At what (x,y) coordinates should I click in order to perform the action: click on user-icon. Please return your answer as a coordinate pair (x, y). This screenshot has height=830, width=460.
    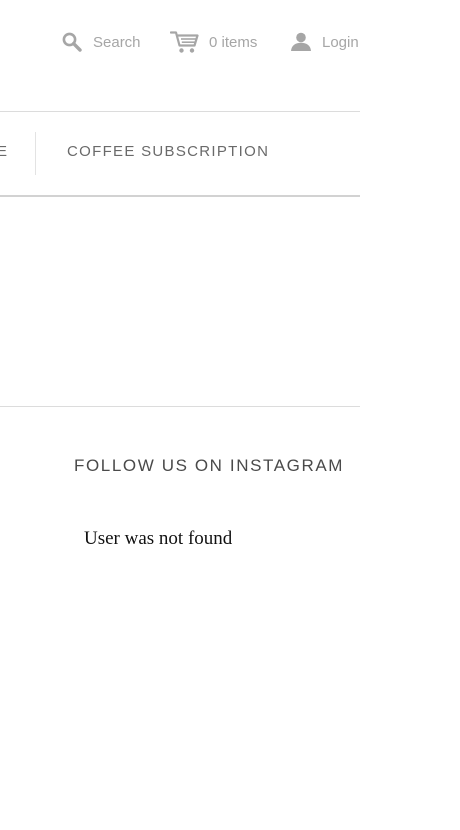
    Looking at the image, I should click on (301, 42).